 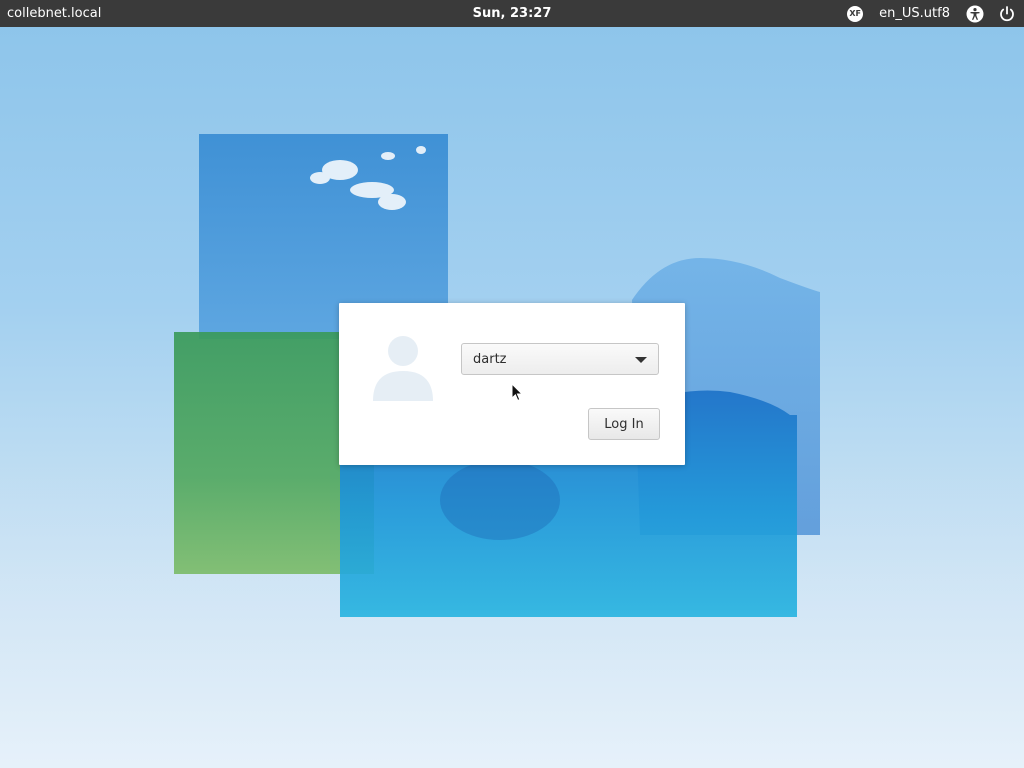 I want to click on selected-user: dartz, so click(x=490, y=359).